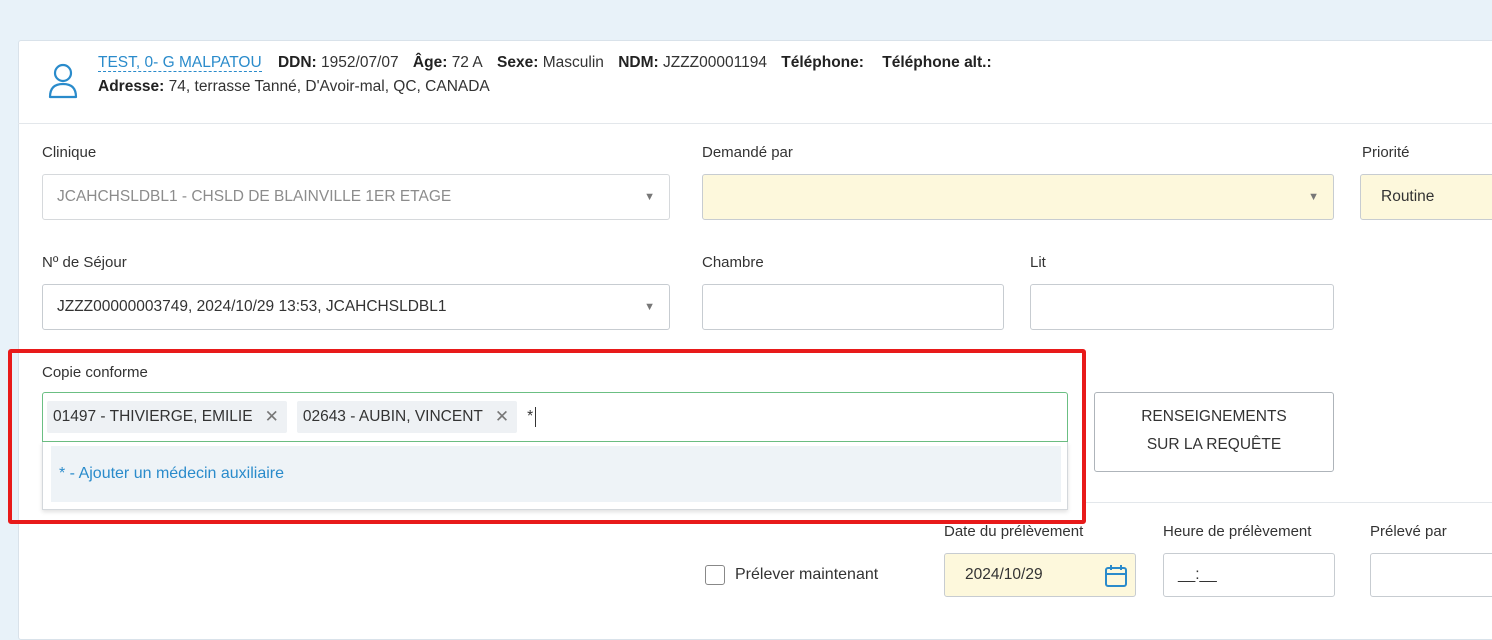  I want to click on age-label: Âge:, so click(430, 62).